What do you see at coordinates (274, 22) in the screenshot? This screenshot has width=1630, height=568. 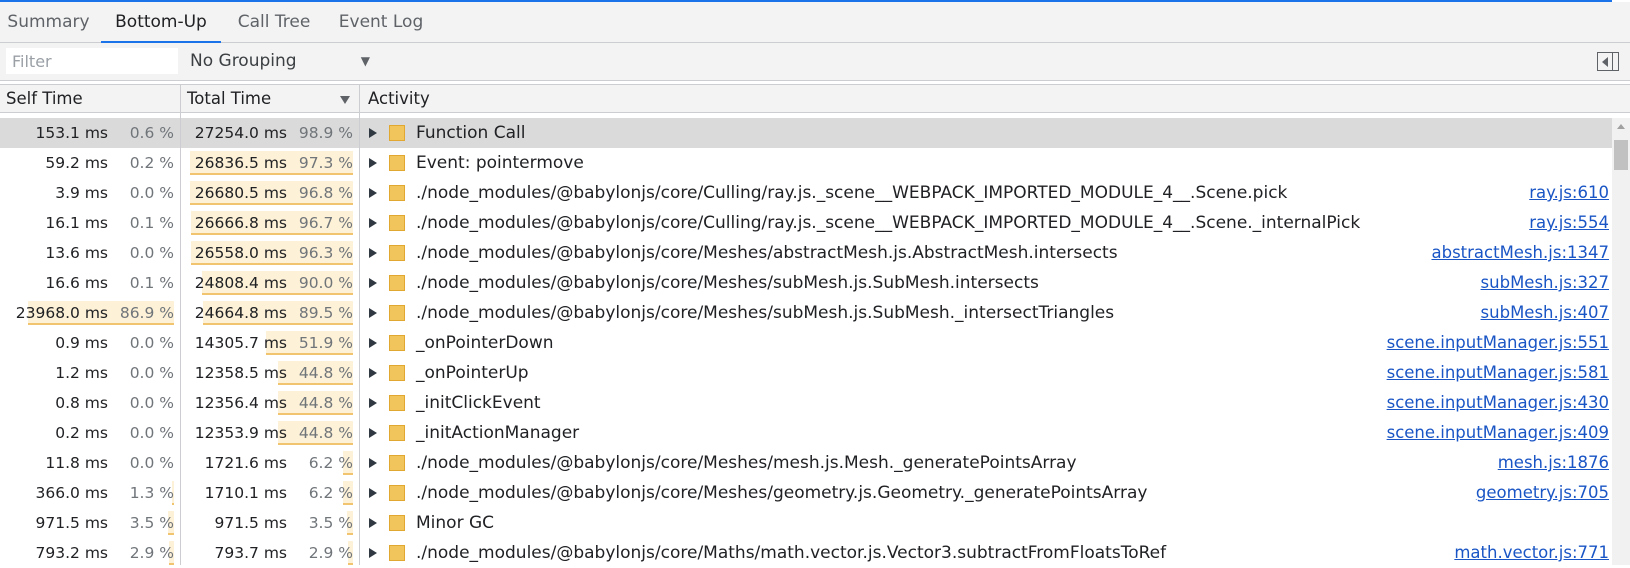 I see `tab-call-tree: Call Tree` at bounding box center [274, 22].